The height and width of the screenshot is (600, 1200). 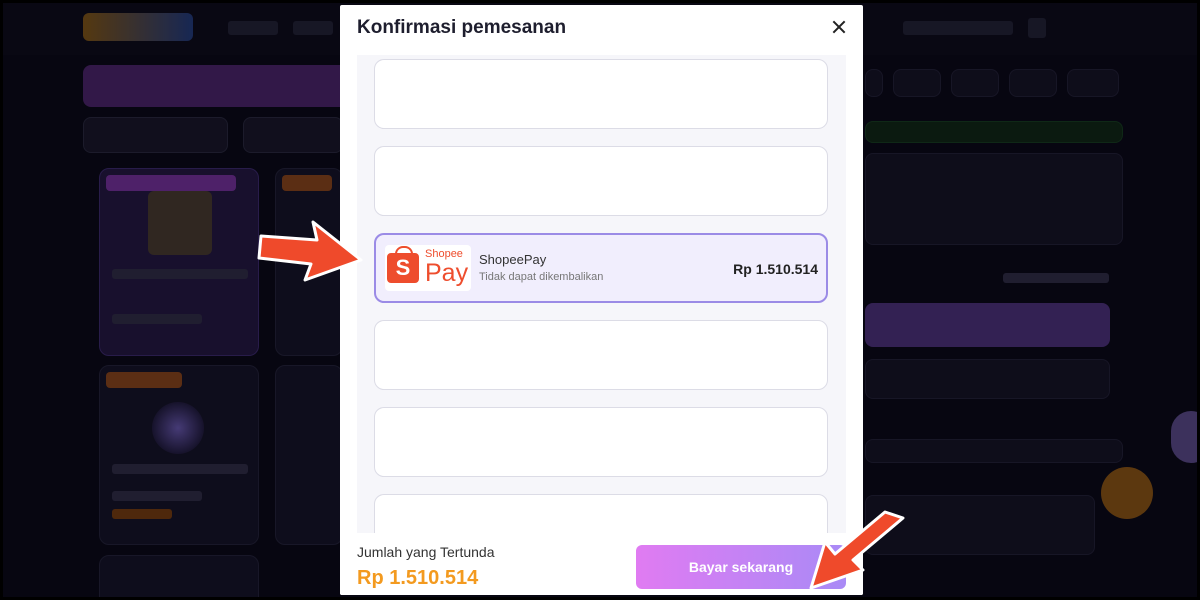 I want to click on dialog-title: Konfirmasi pemesanan, so click(x=462, y=27).